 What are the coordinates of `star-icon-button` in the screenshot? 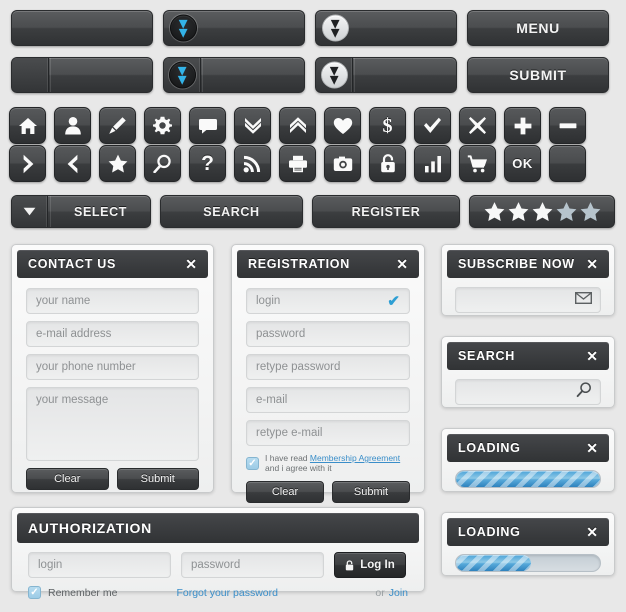 It's located at (117, 163).